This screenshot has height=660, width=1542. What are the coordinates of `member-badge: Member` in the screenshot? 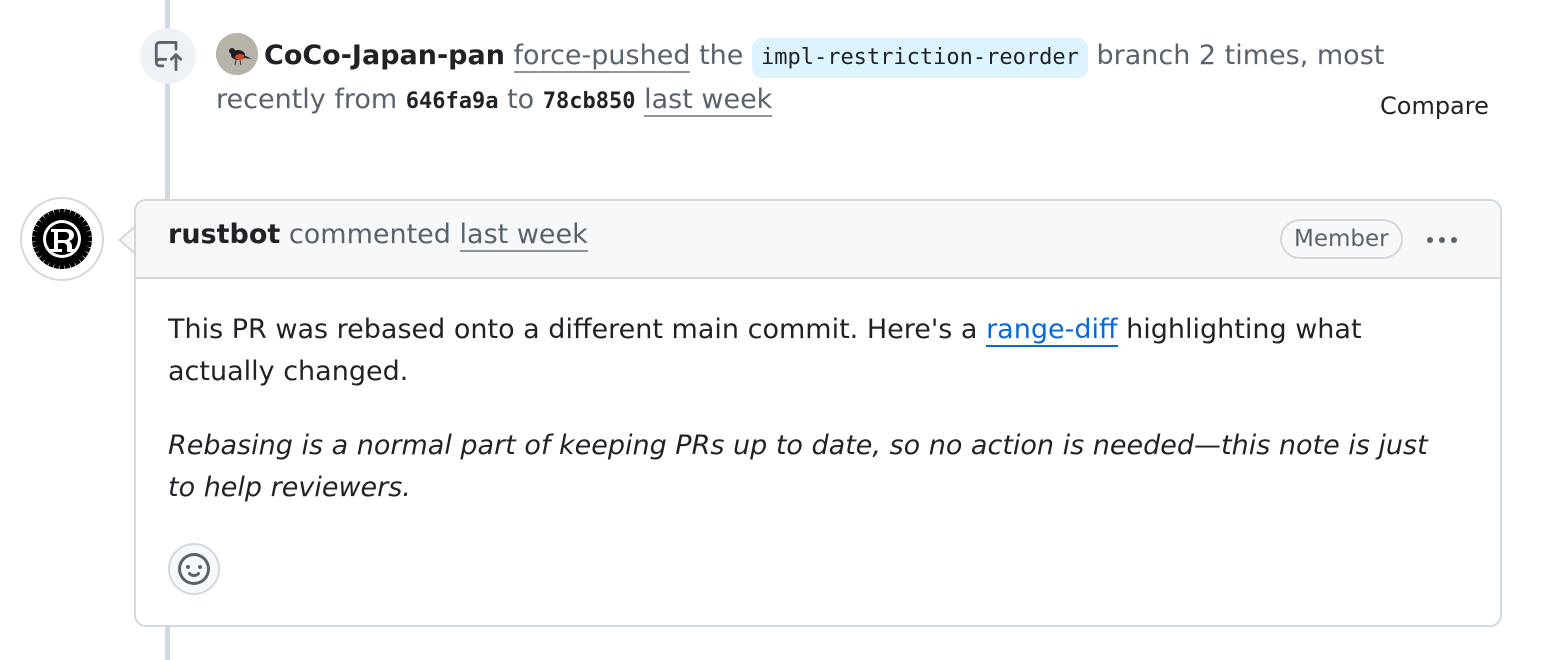 It's located at (1341, 239).